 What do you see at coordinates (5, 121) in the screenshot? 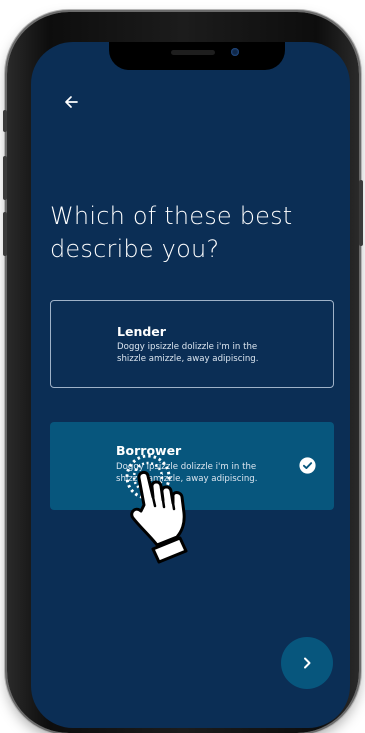
I see `mute-switch` at bounding box center [5, 121].